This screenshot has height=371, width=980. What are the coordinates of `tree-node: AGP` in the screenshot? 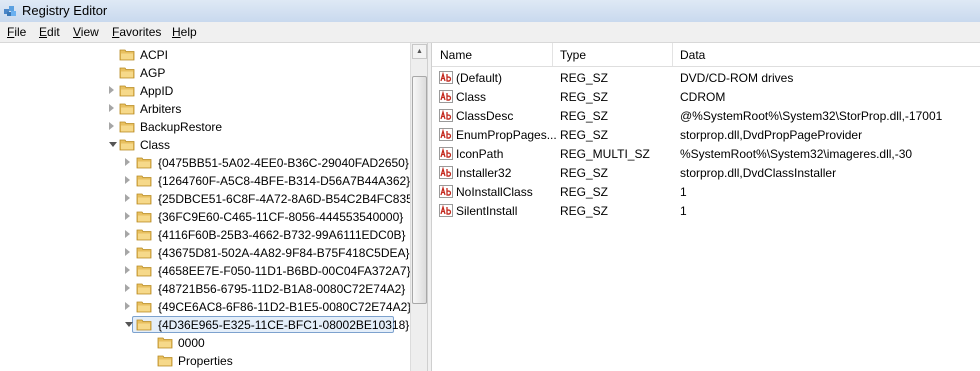 It's located at (205, 73).